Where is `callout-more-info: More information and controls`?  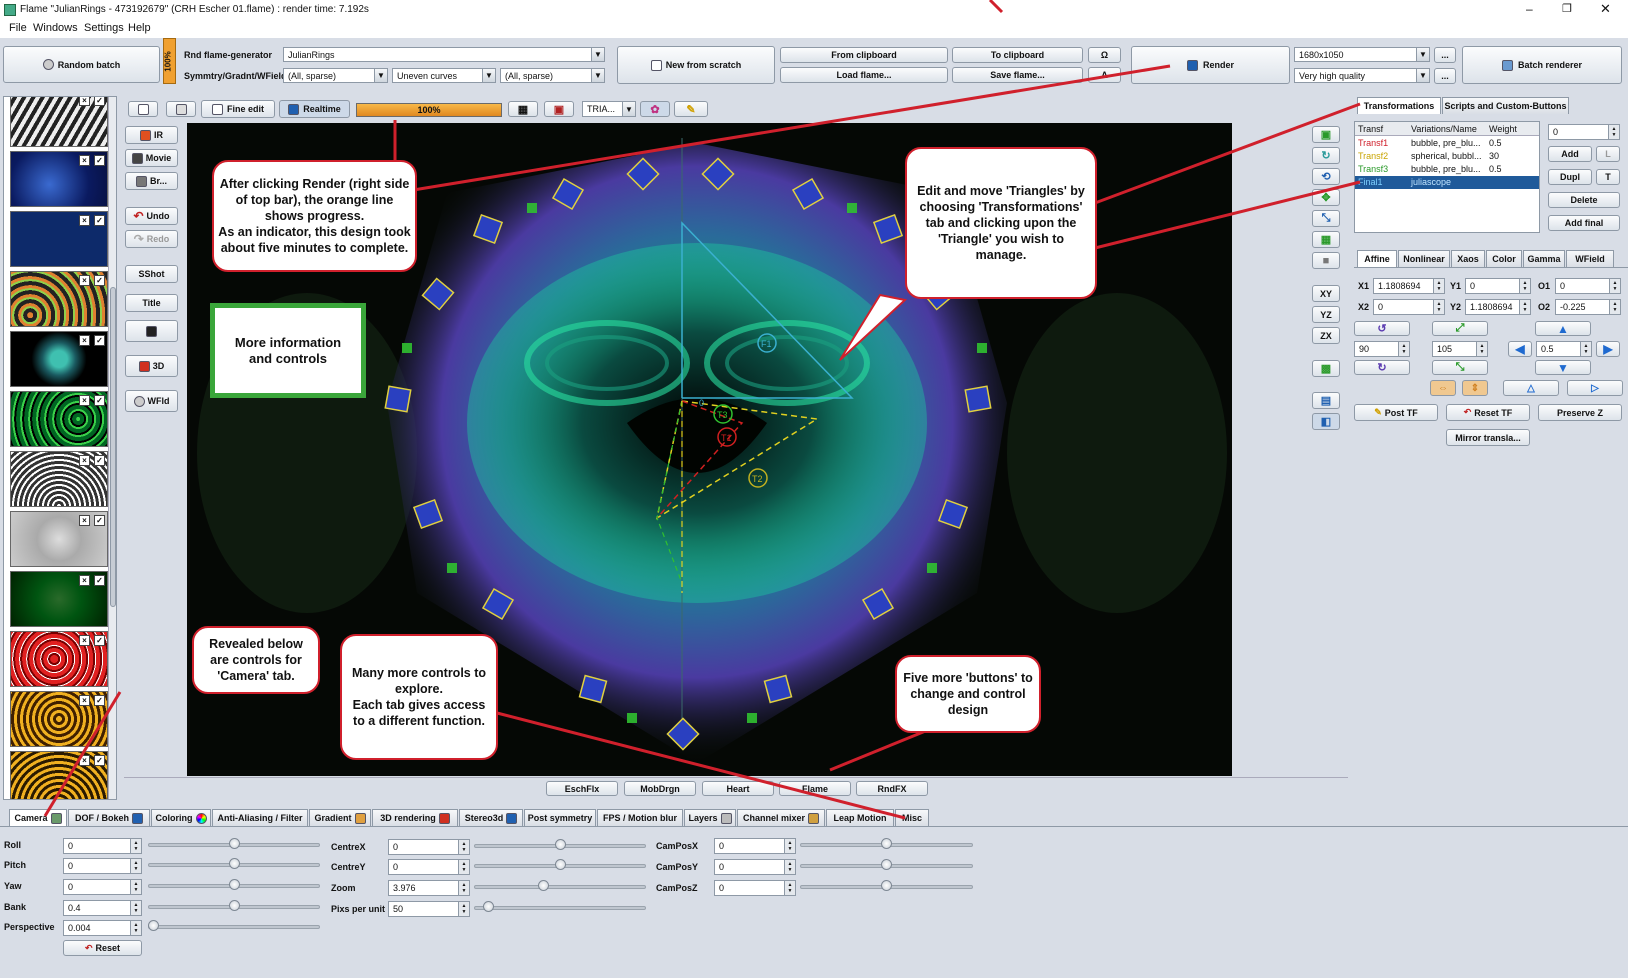 callout-more-info: More information and controls is located at coordinates (288, 350).